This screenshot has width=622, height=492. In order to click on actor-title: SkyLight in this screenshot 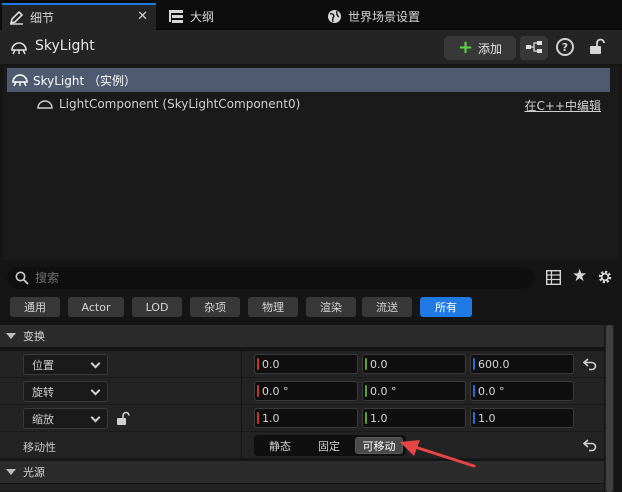, I will do `click(65, 46)`.